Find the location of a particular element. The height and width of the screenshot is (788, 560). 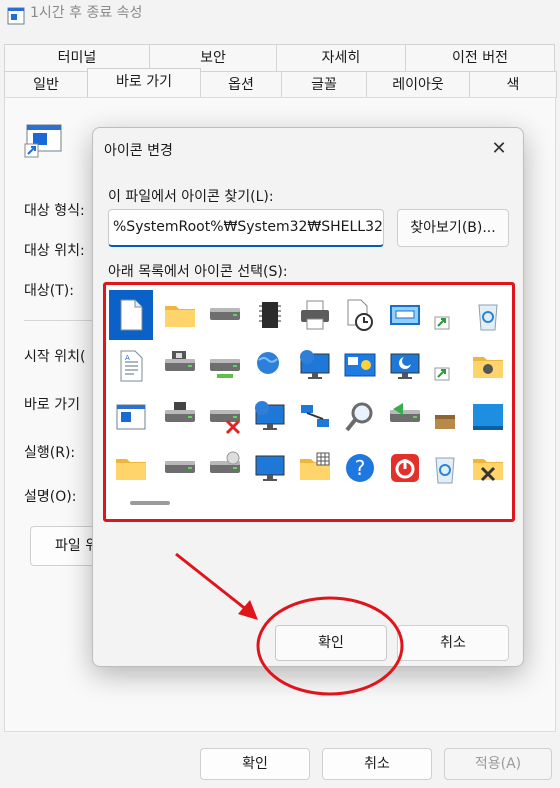

shortcut-large-icon is located at coordinates (43, 141).